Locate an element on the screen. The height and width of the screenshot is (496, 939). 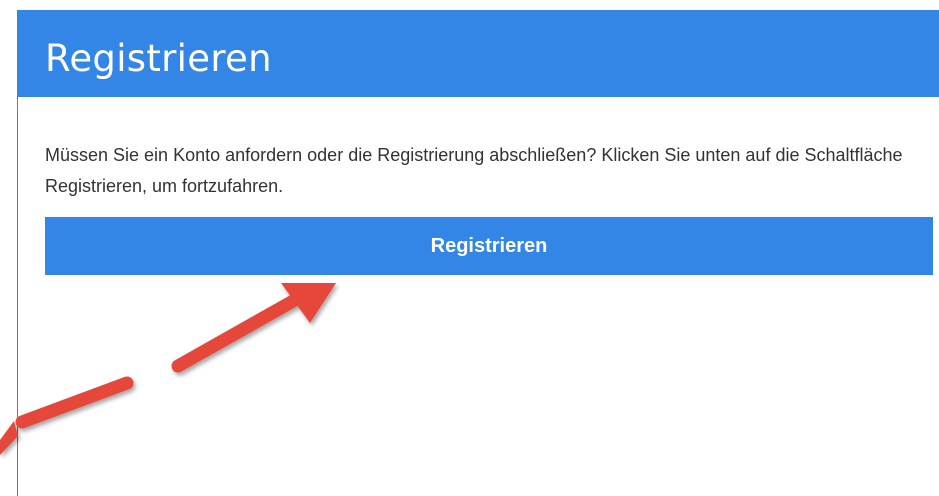
page-title: Registrieren is located at coordinates (158, 58).